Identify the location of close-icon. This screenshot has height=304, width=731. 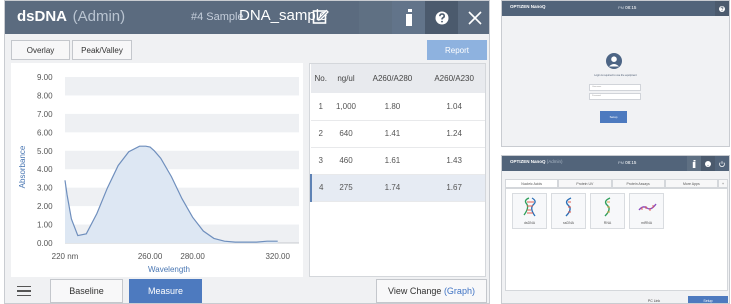
(474, 17).